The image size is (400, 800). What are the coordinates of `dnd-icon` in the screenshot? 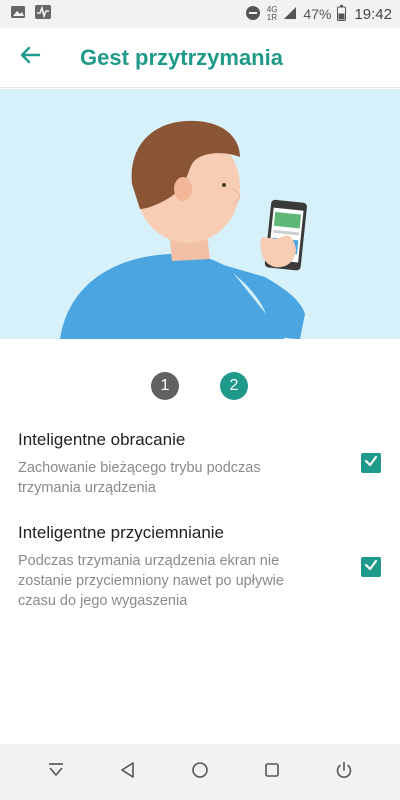 It's located at (253, 14).